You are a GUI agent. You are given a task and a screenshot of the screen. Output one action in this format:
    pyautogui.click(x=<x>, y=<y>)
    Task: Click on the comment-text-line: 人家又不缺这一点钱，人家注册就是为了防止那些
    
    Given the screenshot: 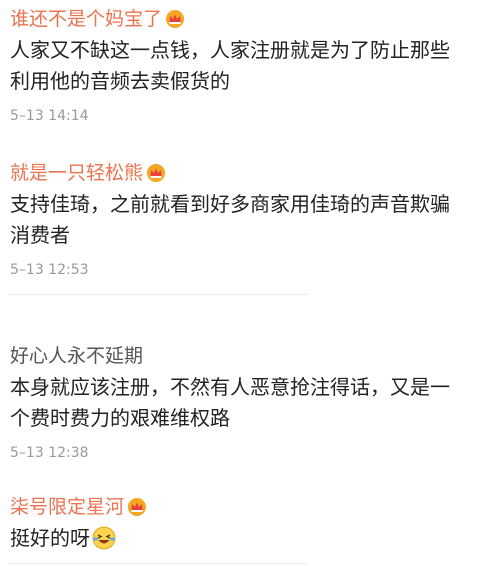 What is the action you would take?
    pyautogui.click(x=230, y=50)
    